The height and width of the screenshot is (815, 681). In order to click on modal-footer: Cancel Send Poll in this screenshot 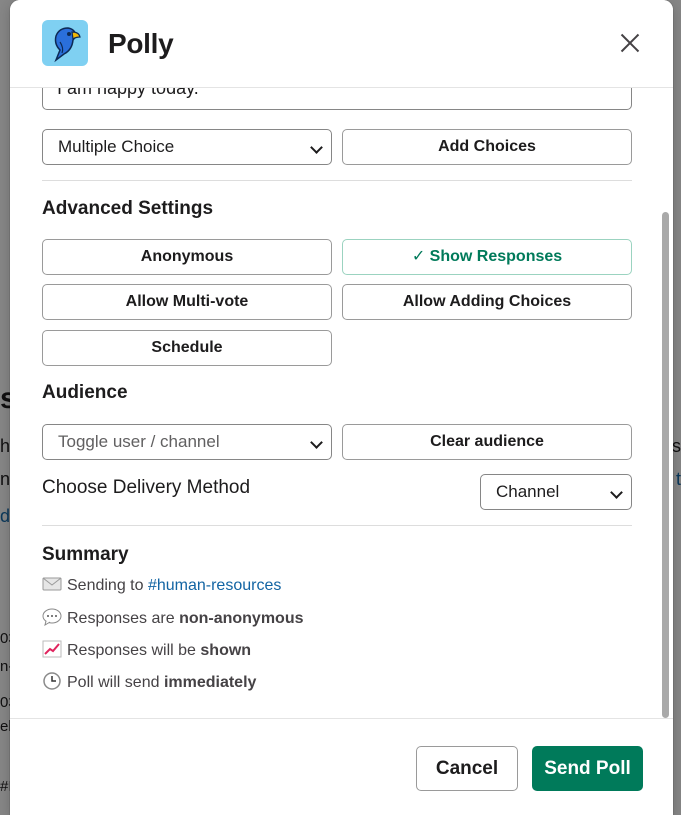, I will do `click(341, 766)`.